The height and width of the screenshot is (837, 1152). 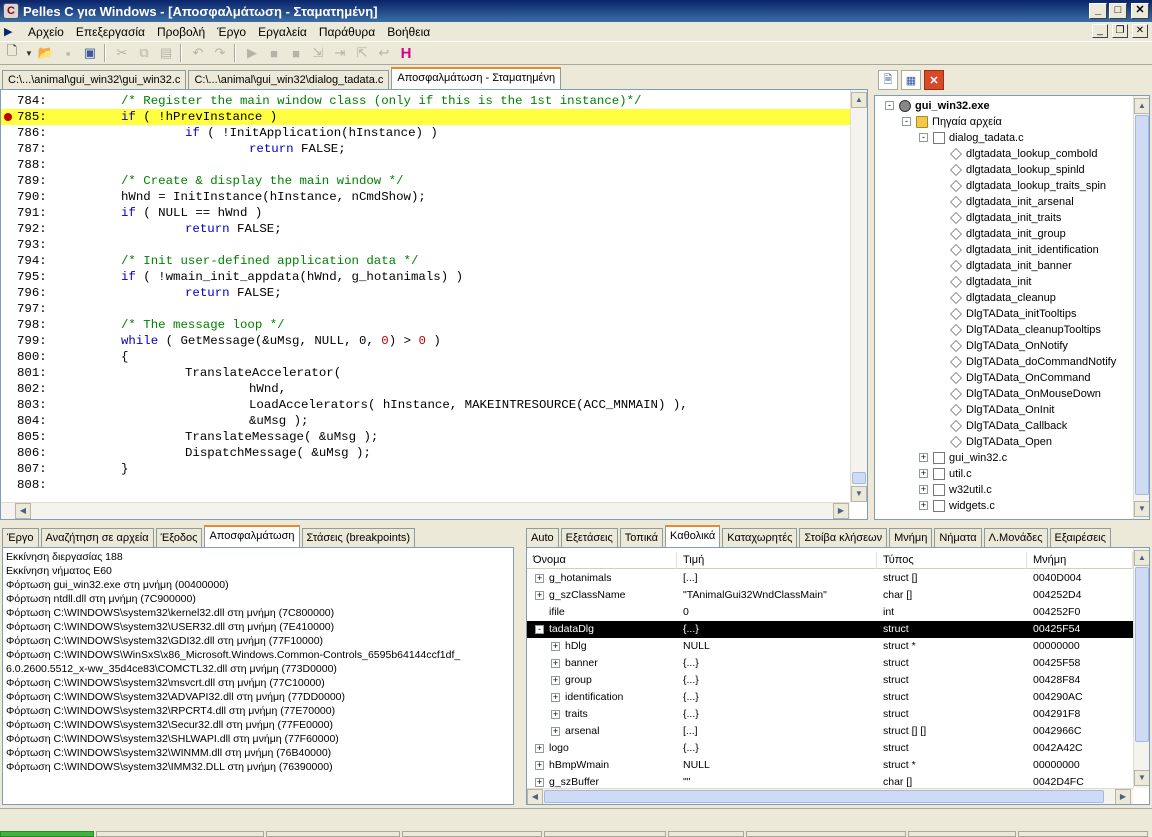 What do you see at coordinates (1003, 266) in the screenshot?
I see `tree-item: dlgtadata_init_banner` at bounding box center [1003, 266].